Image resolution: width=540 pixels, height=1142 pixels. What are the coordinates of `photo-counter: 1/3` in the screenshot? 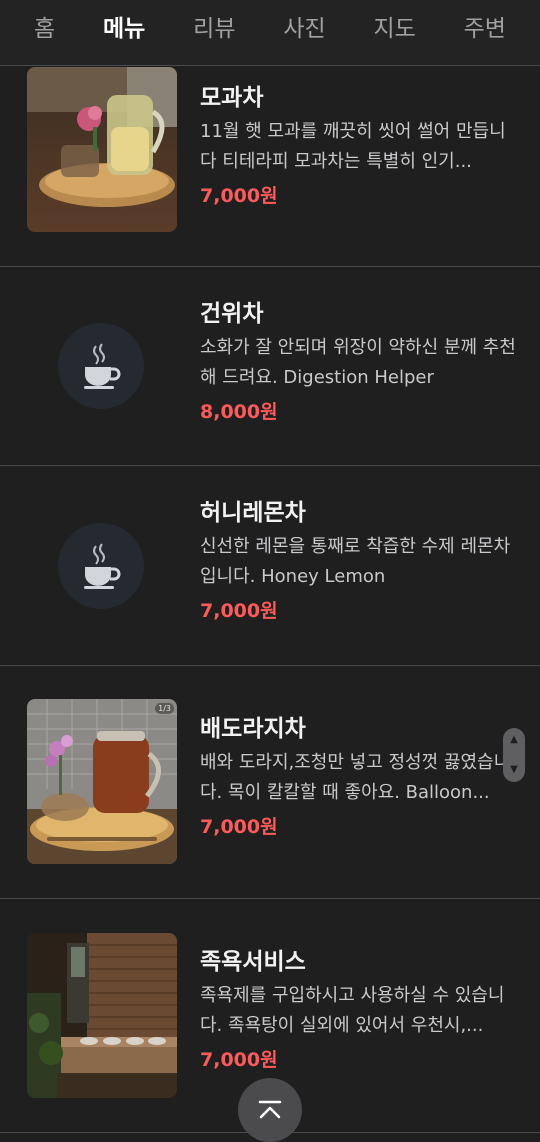 It's located at (164, 708).